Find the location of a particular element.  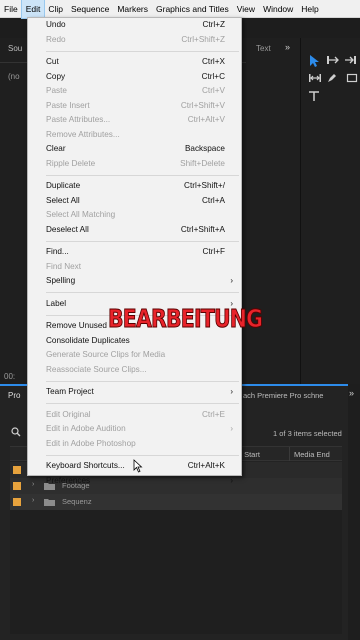

menu-item-shortcut: Ctrl+Alt+V is located at coordinates (206, 119).